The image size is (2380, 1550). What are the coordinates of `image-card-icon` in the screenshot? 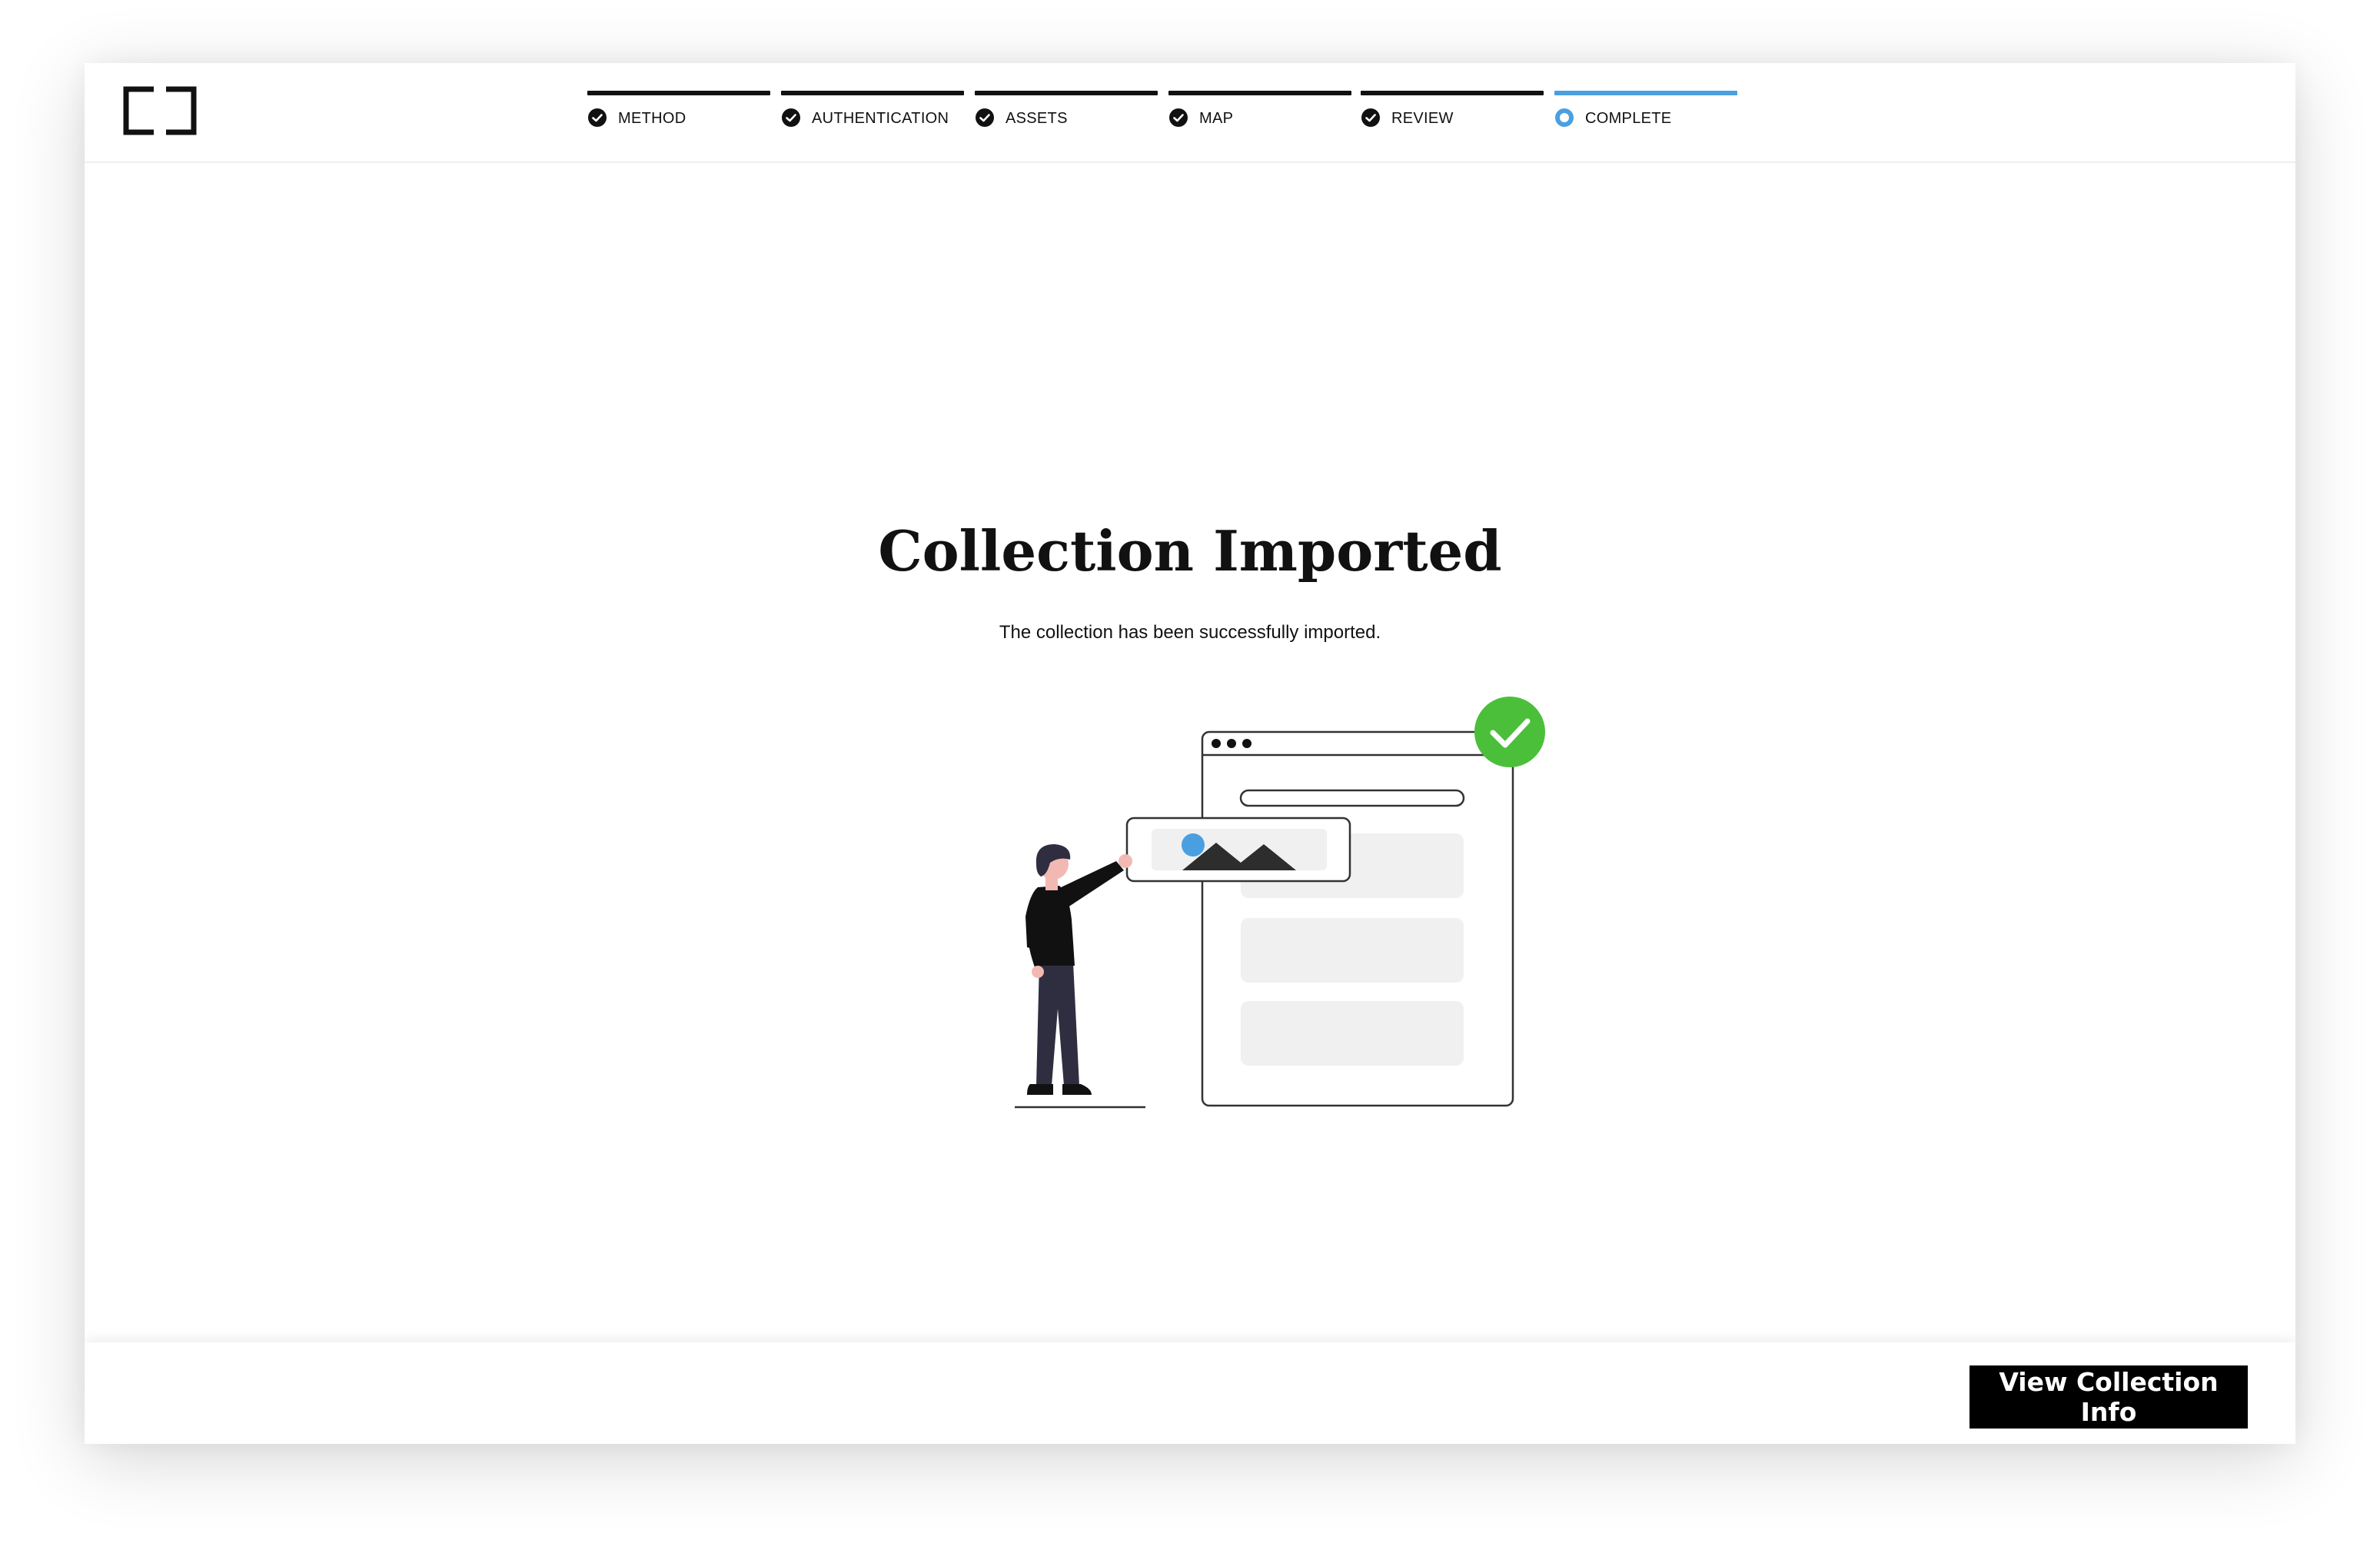 It's located at (1238, 850).